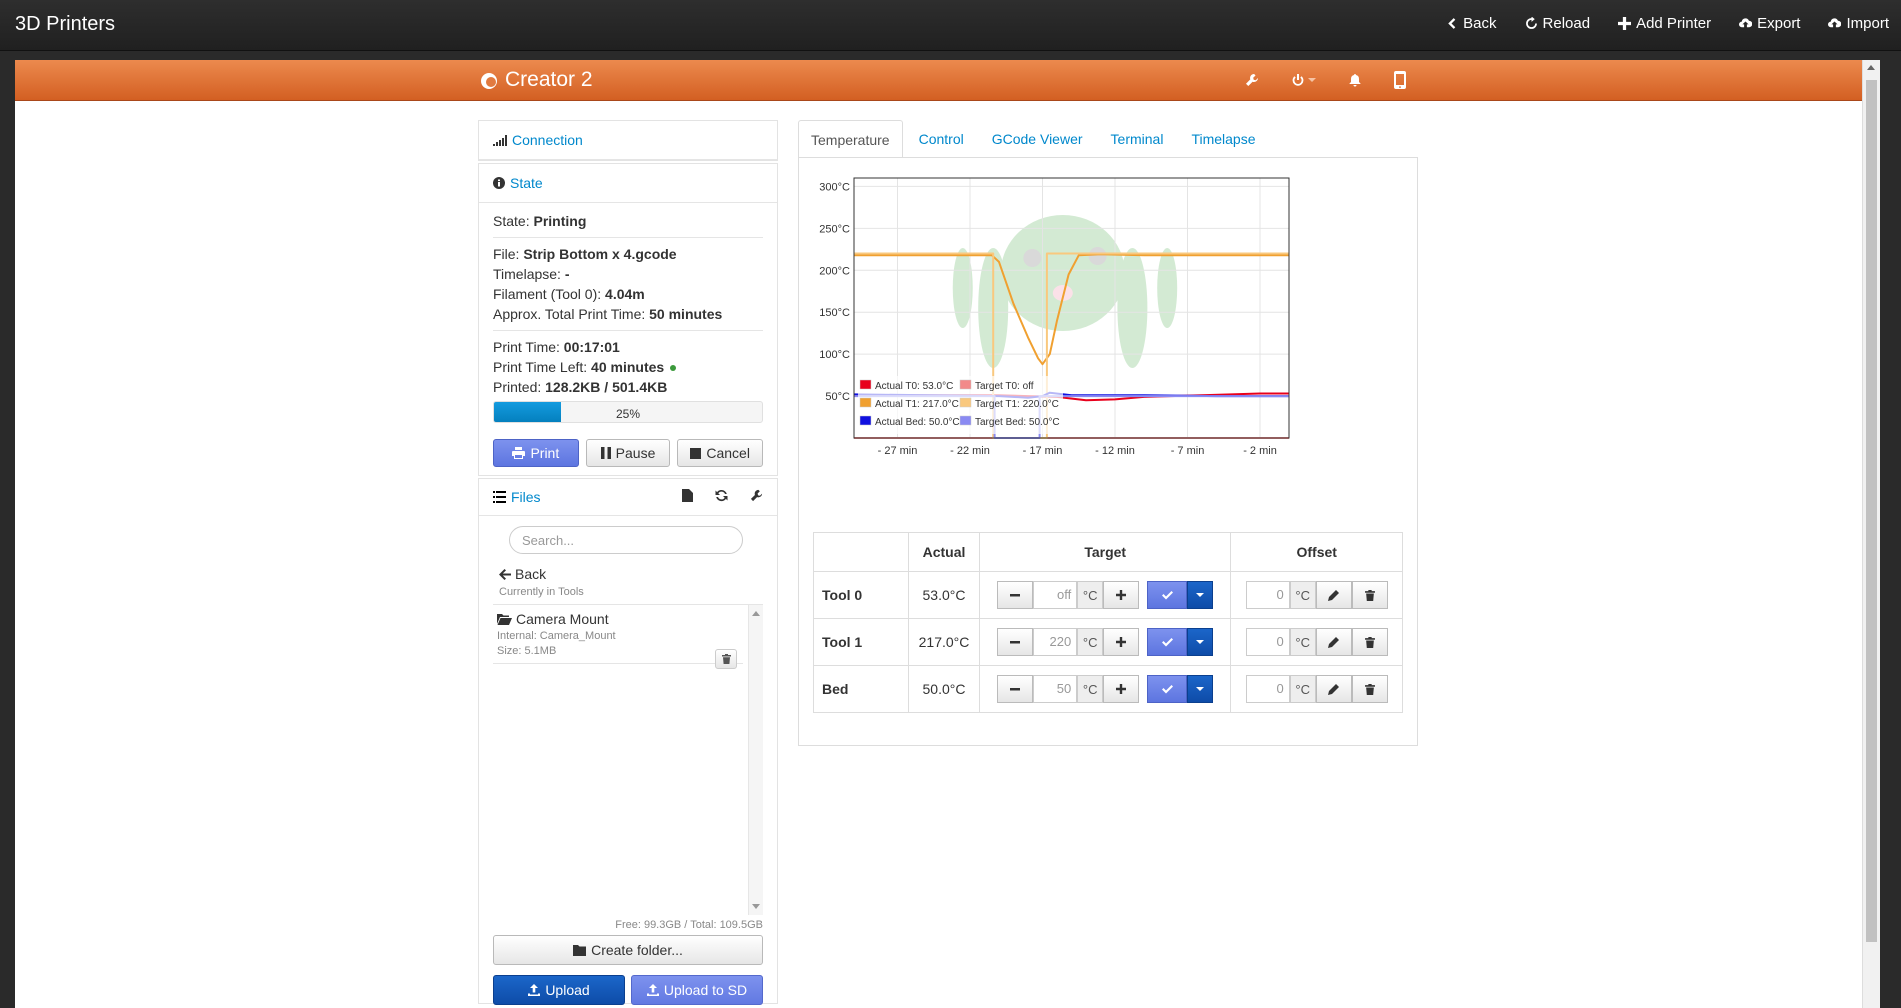 Image resolution: width=1901 pixels, height=1008 pixels. Describe the element at coordinates (628, 367) in the screenshot. I see `time-left-line: Print Time Left: 40 minutes` at that location.